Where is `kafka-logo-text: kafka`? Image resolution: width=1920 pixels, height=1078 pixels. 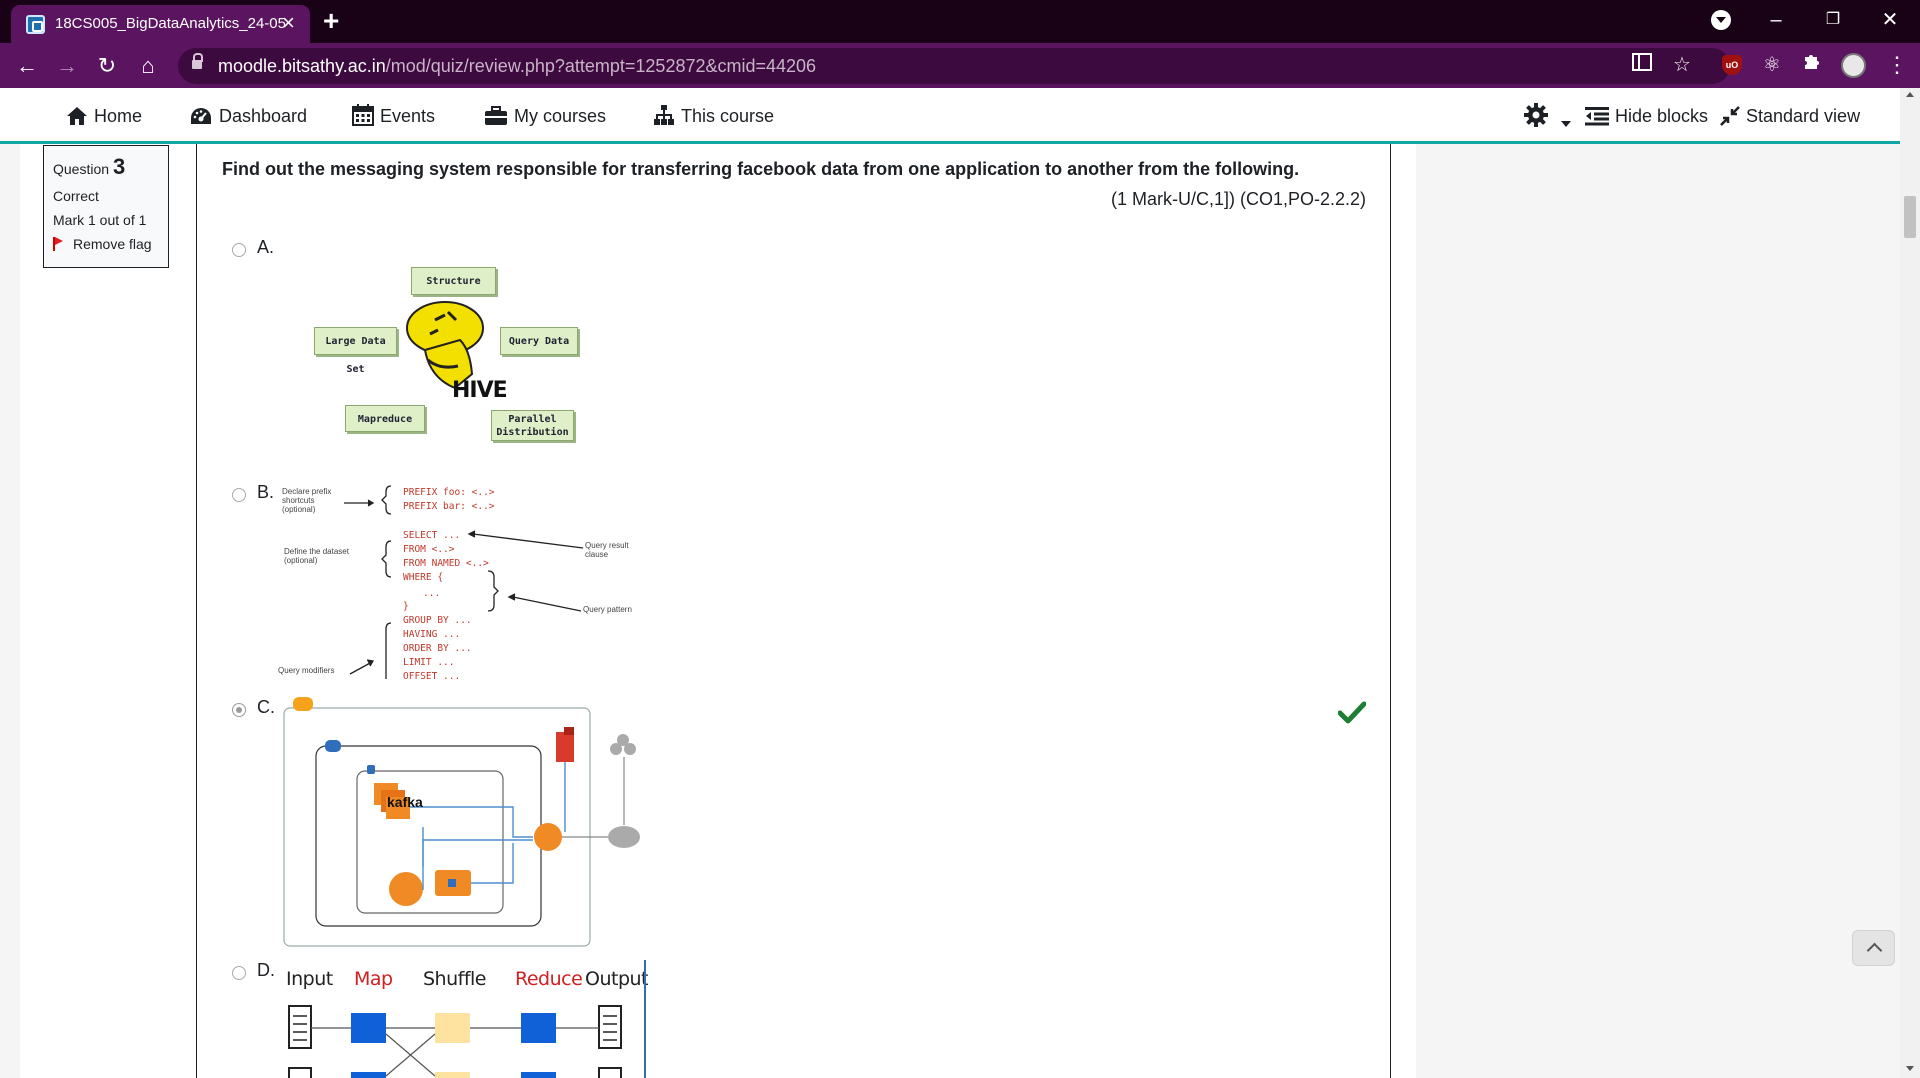
kafka-logo-text: kafka is located at coordinates (405, 802).